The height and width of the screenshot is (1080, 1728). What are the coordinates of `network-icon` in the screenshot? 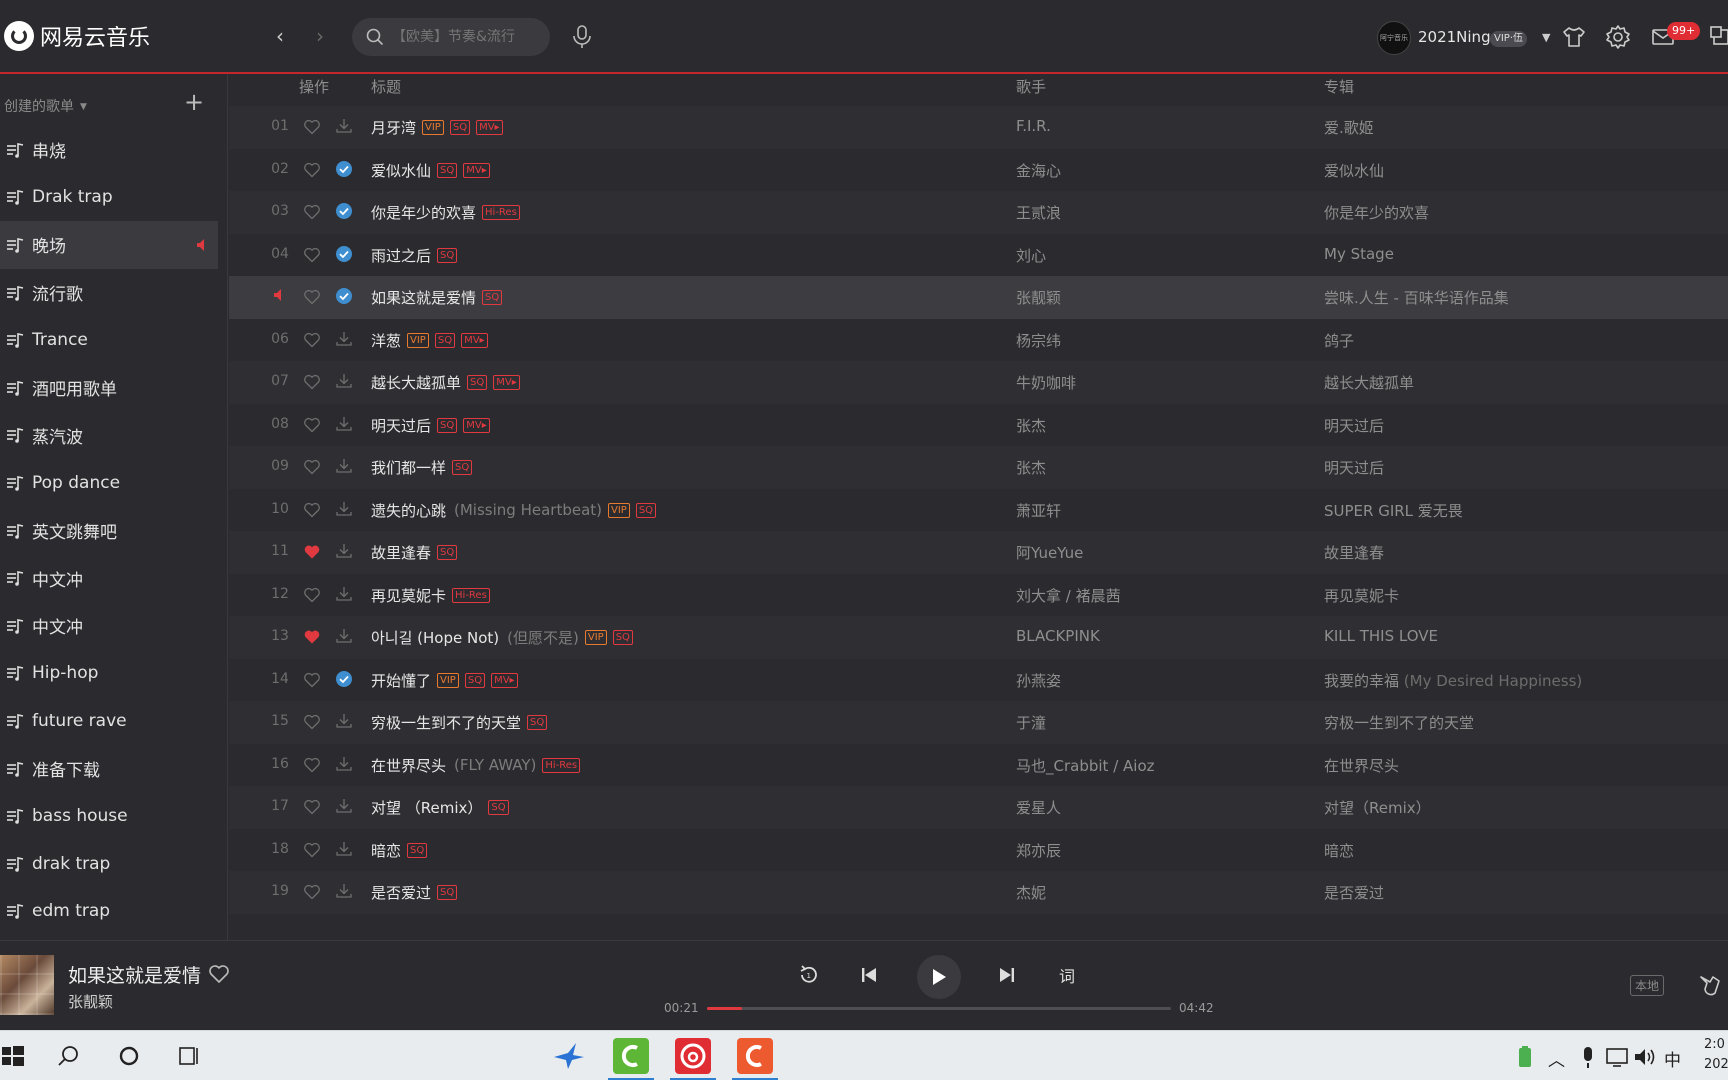 It's located at (1617, 1057).